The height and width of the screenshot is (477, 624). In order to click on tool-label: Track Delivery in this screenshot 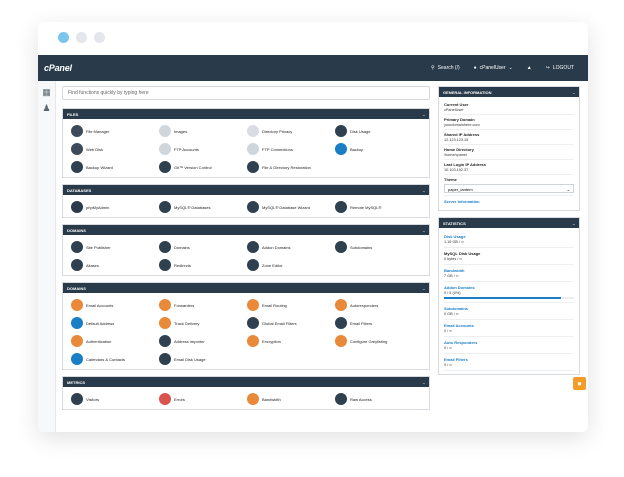, I will do `click(187, 323)`.